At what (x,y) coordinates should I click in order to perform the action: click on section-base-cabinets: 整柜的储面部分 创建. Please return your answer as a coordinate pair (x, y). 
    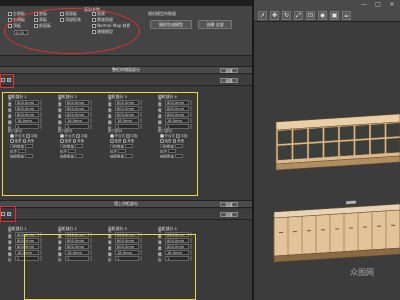
    Looking at the image, I should click on (126, 70).